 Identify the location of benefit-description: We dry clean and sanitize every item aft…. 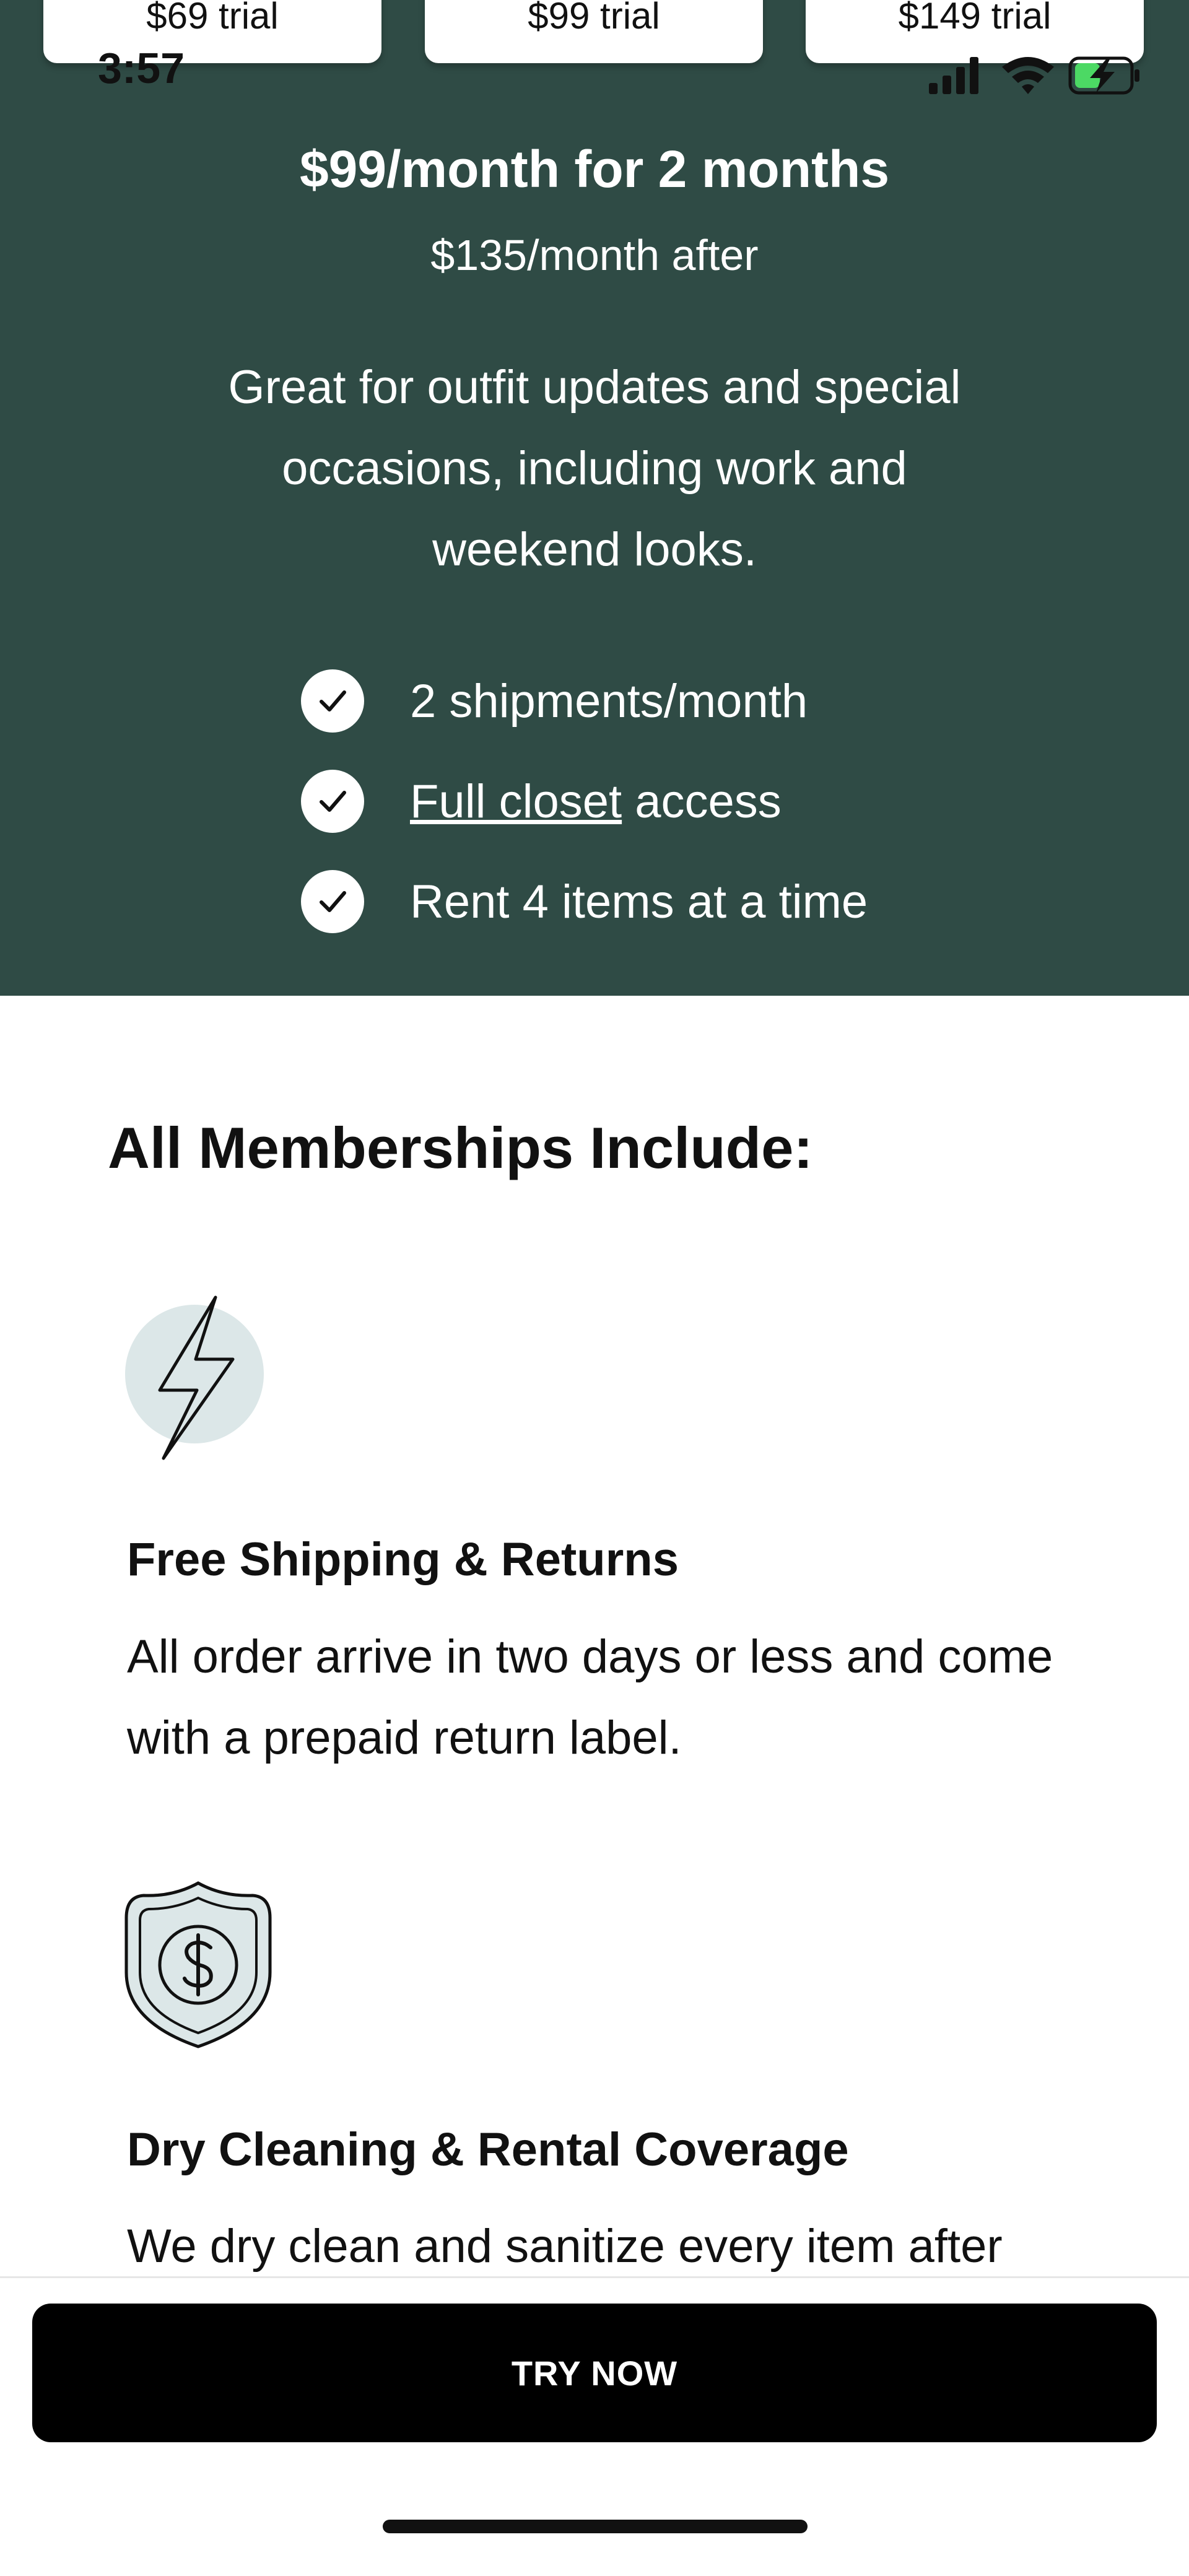
(565, 2246).